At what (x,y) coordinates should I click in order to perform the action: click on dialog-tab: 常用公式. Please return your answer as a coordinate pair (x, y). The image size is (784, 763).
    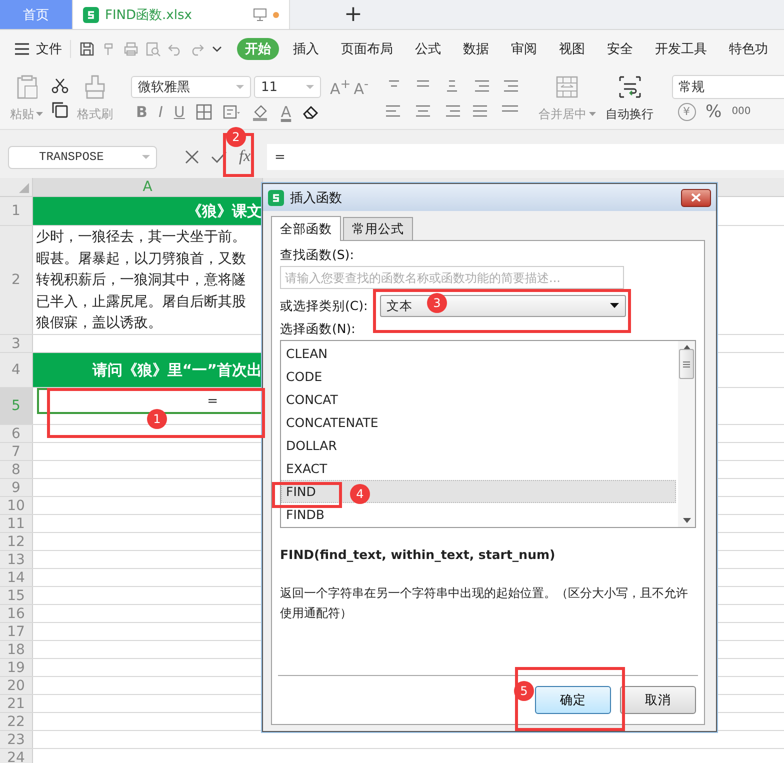
    Looking at the image, I should click on (378, 228).